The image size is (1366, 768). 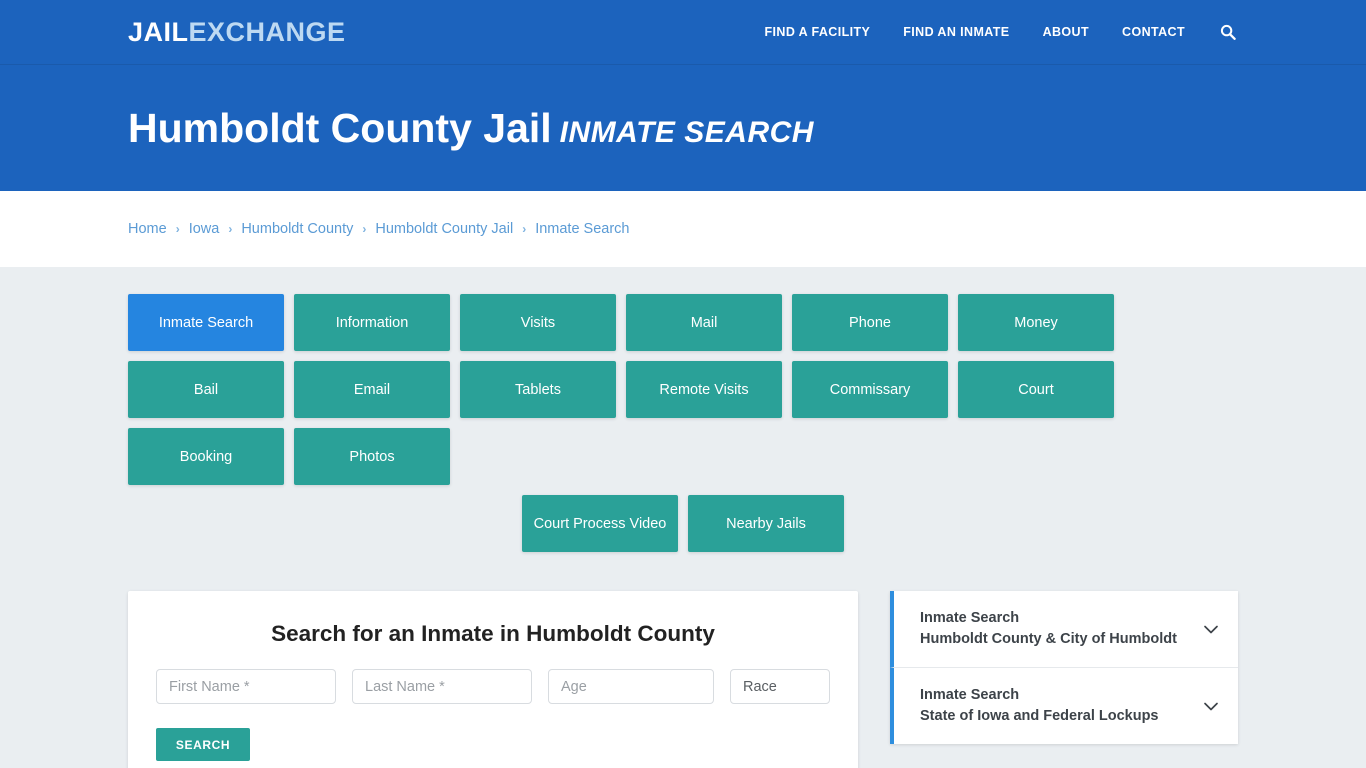 I want to click on tab-booking: Booking, so click(x=206, y=456).